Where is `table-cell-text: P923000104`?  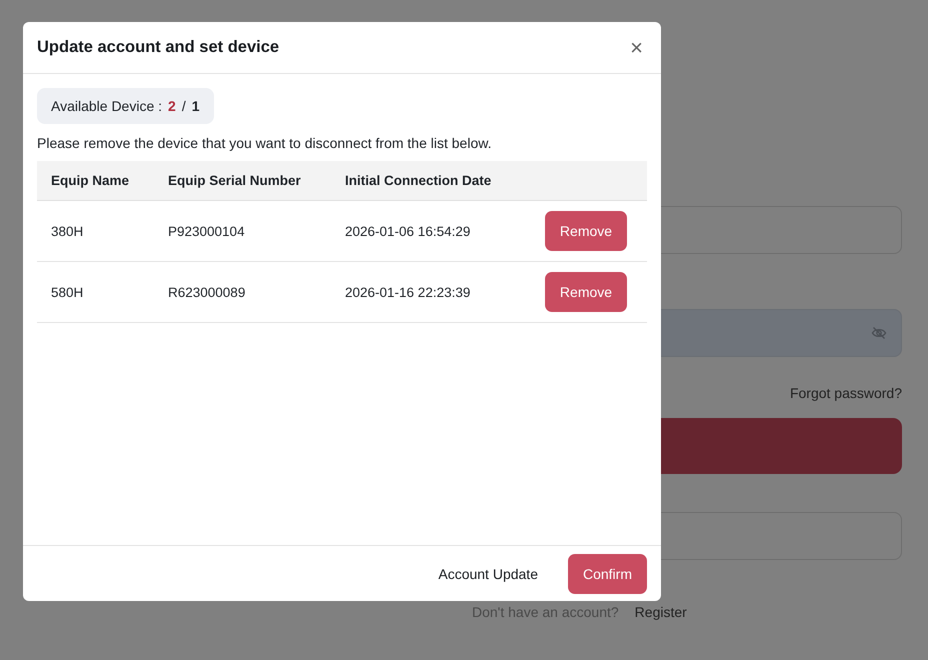
table-cell-text: P923000104 is located at coordinates (207, 231).